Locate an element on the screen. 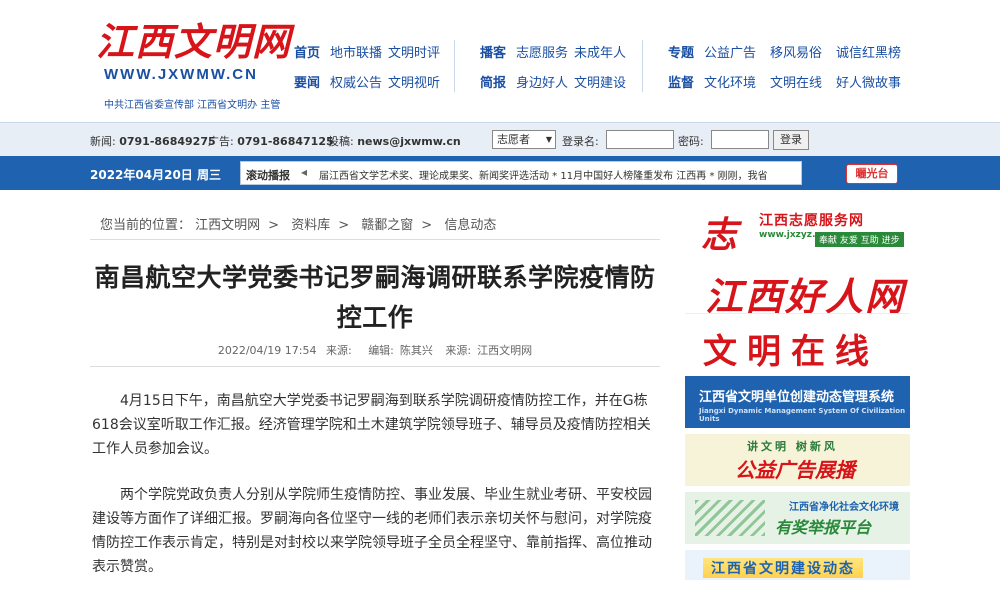  nav-row: 简报 身边好人 文明建设 is located at coordinates (556, 81).